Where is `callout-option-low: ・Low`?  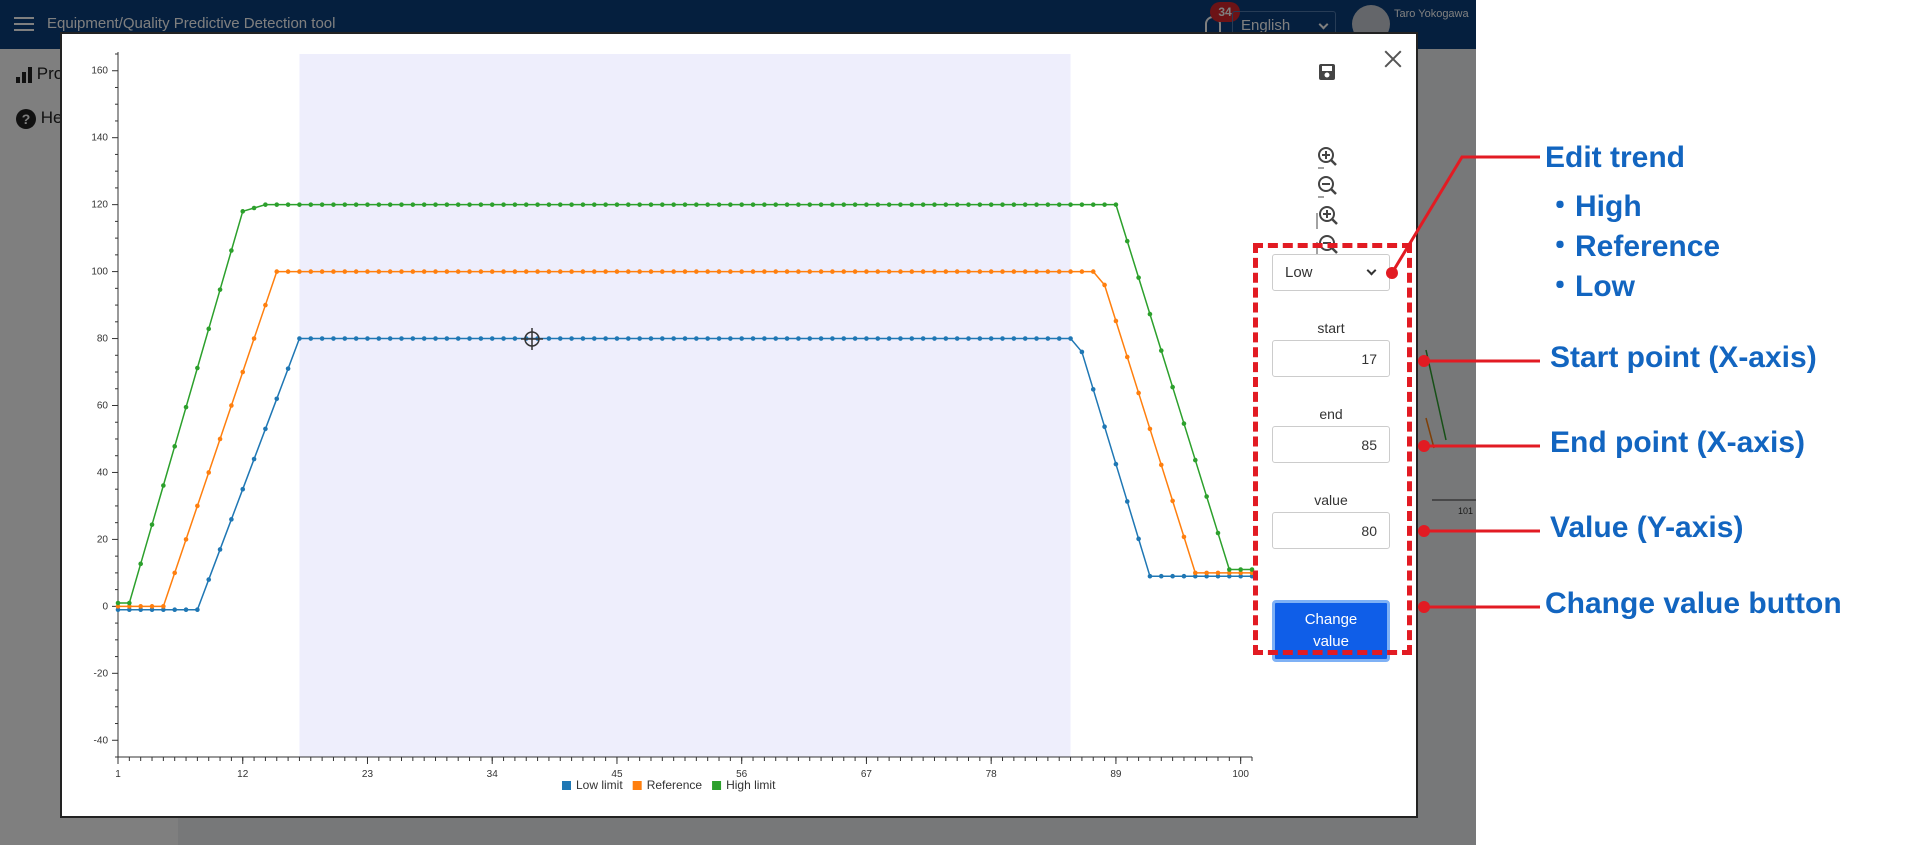
callout-option-low: ・Low is located at coordinates (1590, 286).